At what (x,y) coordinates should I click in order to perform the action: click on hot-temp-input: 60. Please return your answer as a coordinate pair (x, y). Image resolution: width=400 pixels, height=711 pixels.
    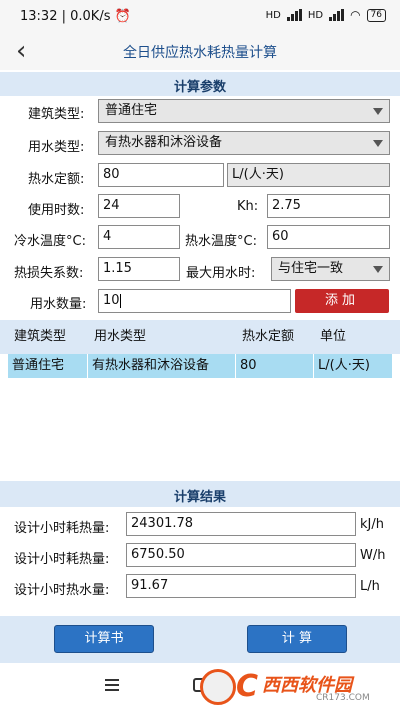
    Looking at the image, I should click on (328, 237).